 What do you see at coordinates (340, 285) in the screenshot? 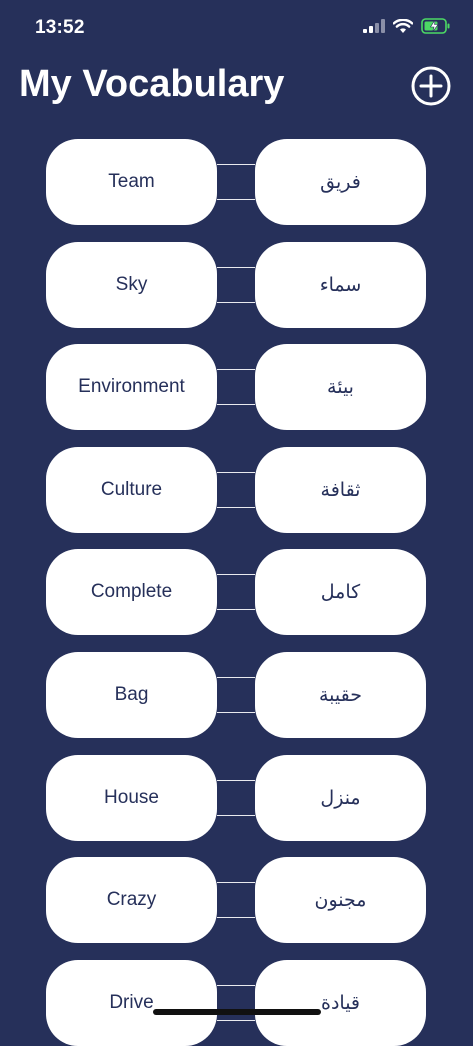
I see `arabic-word-card: سماء` at bounding box center [340, 285].